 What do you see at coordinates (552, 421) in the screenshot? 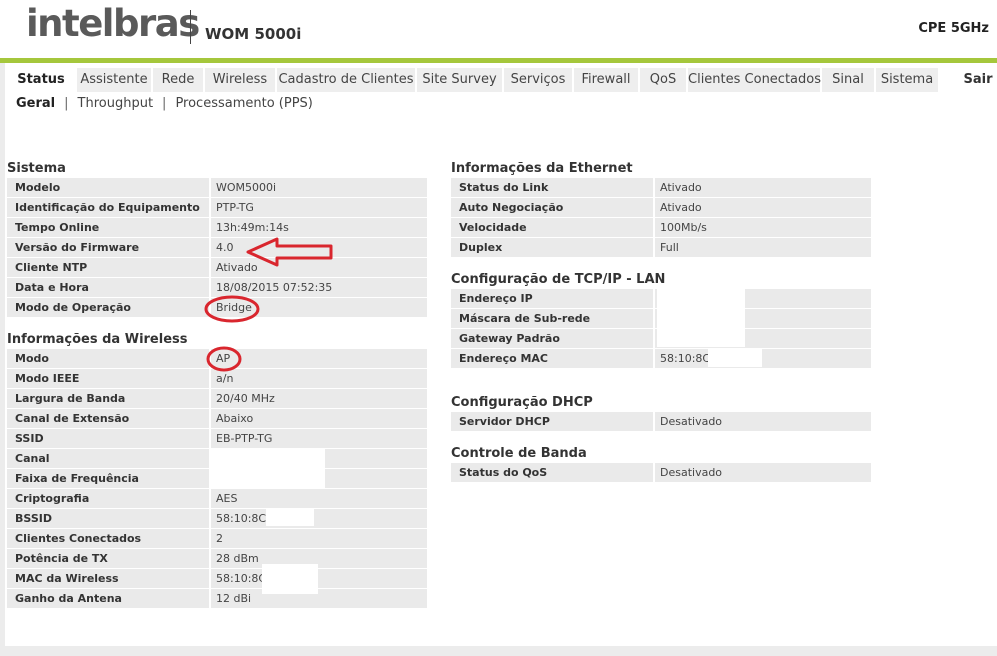
I see `row-label: Servidor DHCP` at bounding box center [552, 421].